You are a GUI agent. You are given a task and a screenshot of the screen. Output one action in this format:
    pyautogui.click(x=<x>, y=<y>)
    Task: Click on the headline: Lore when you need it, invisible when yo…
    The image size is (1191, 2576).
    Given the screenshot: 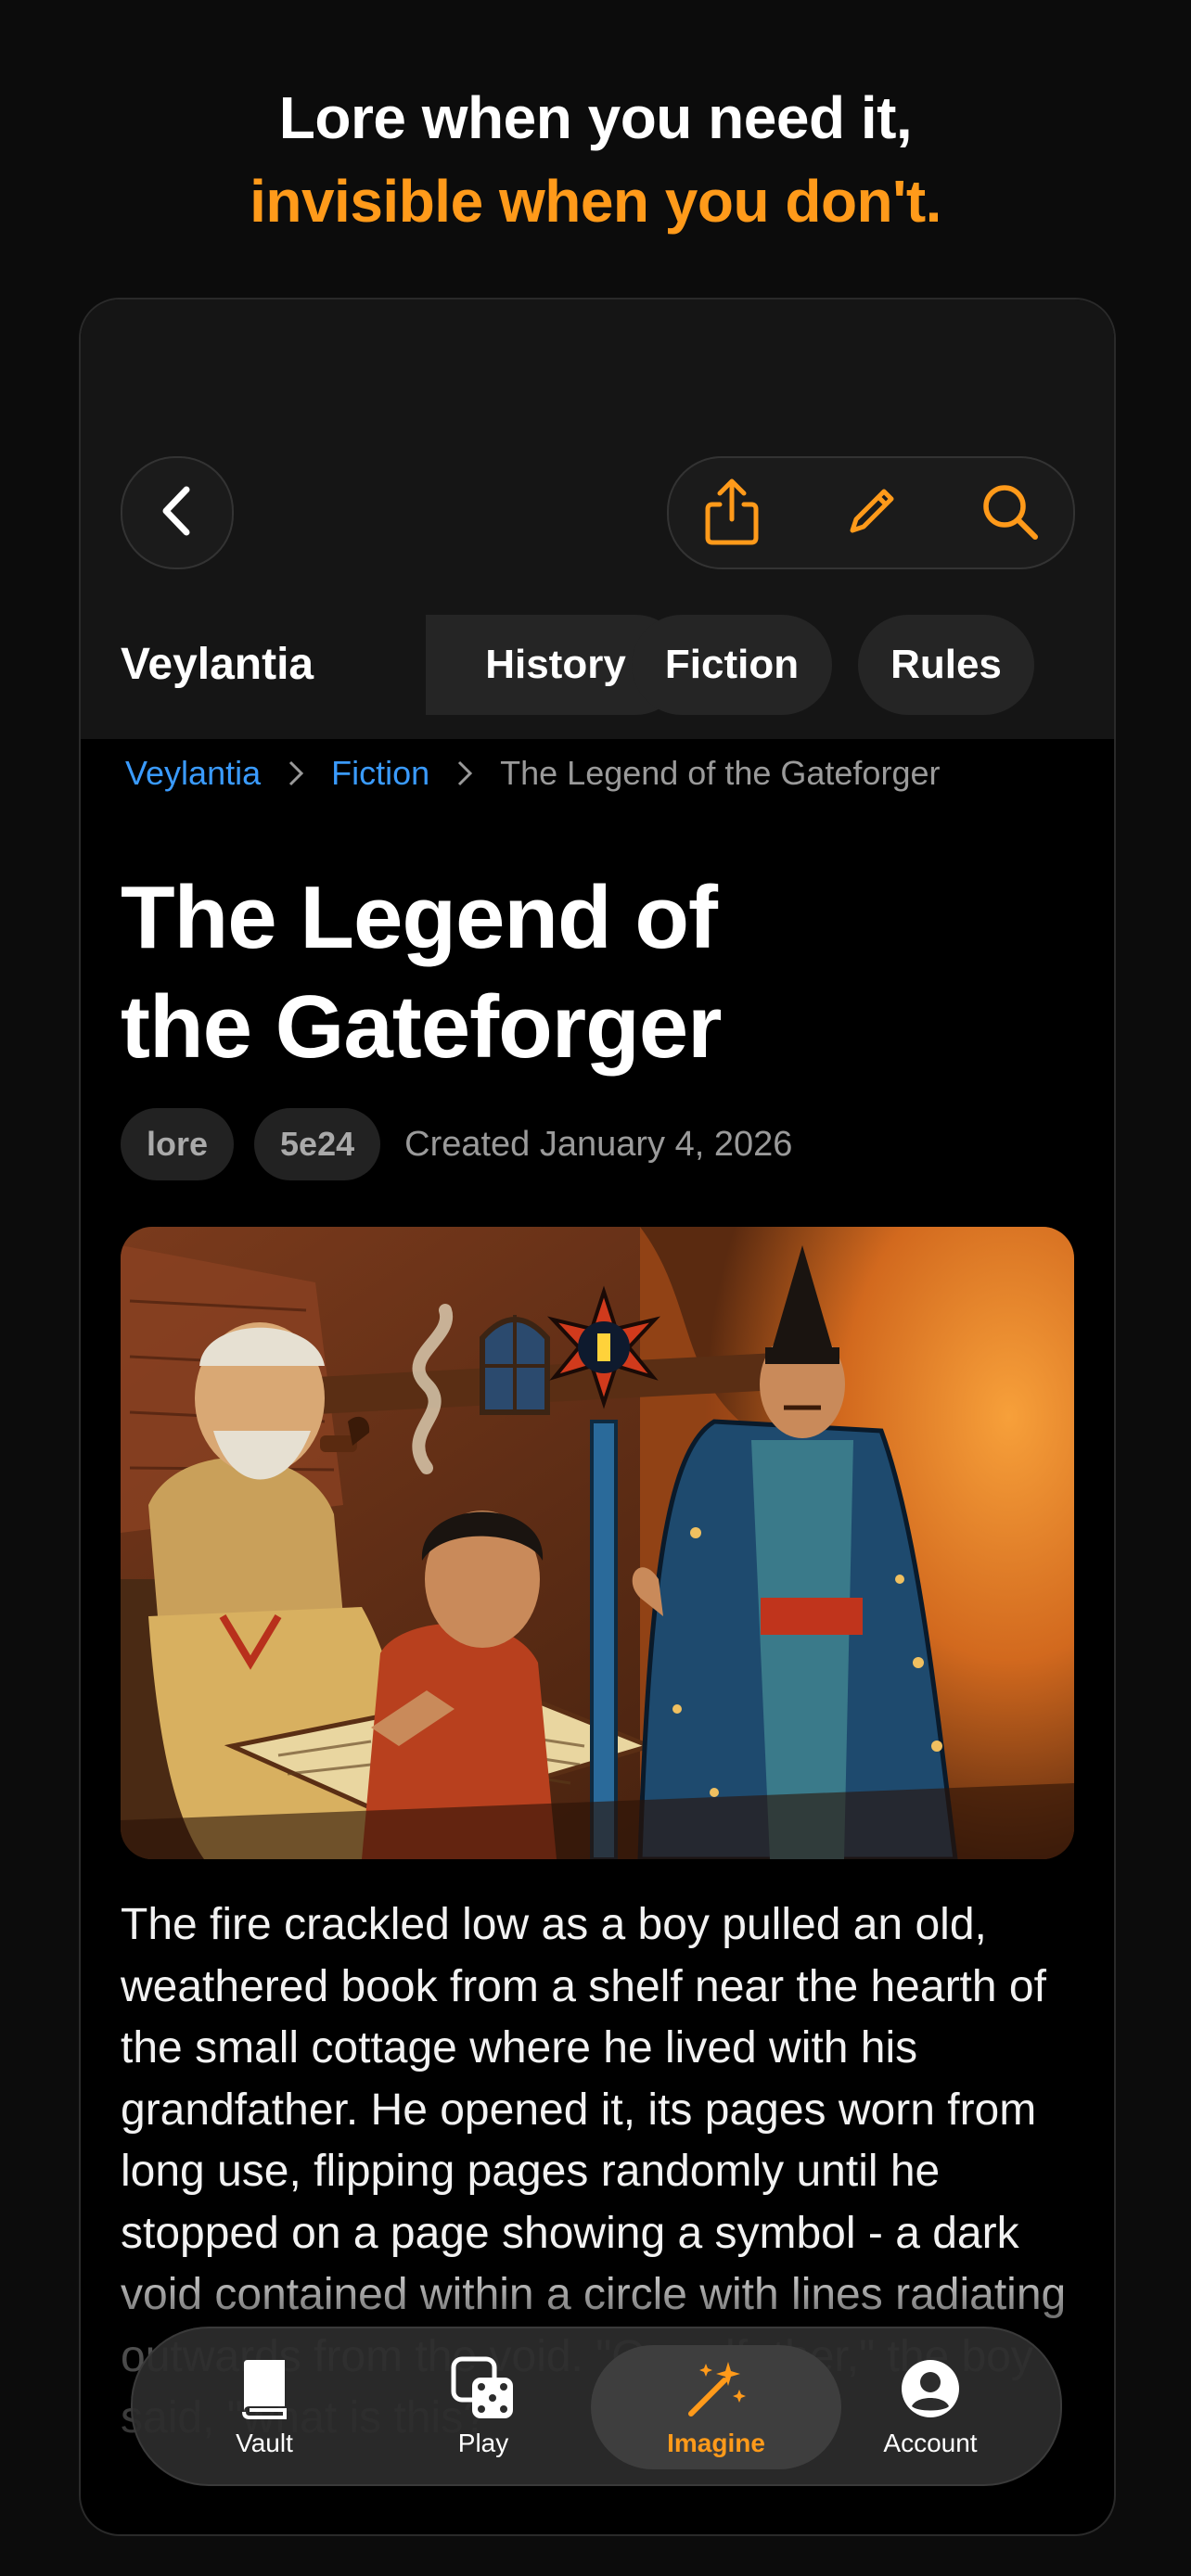 What is the action you would take?
    pyautogui.click(x=595, y=160)
    